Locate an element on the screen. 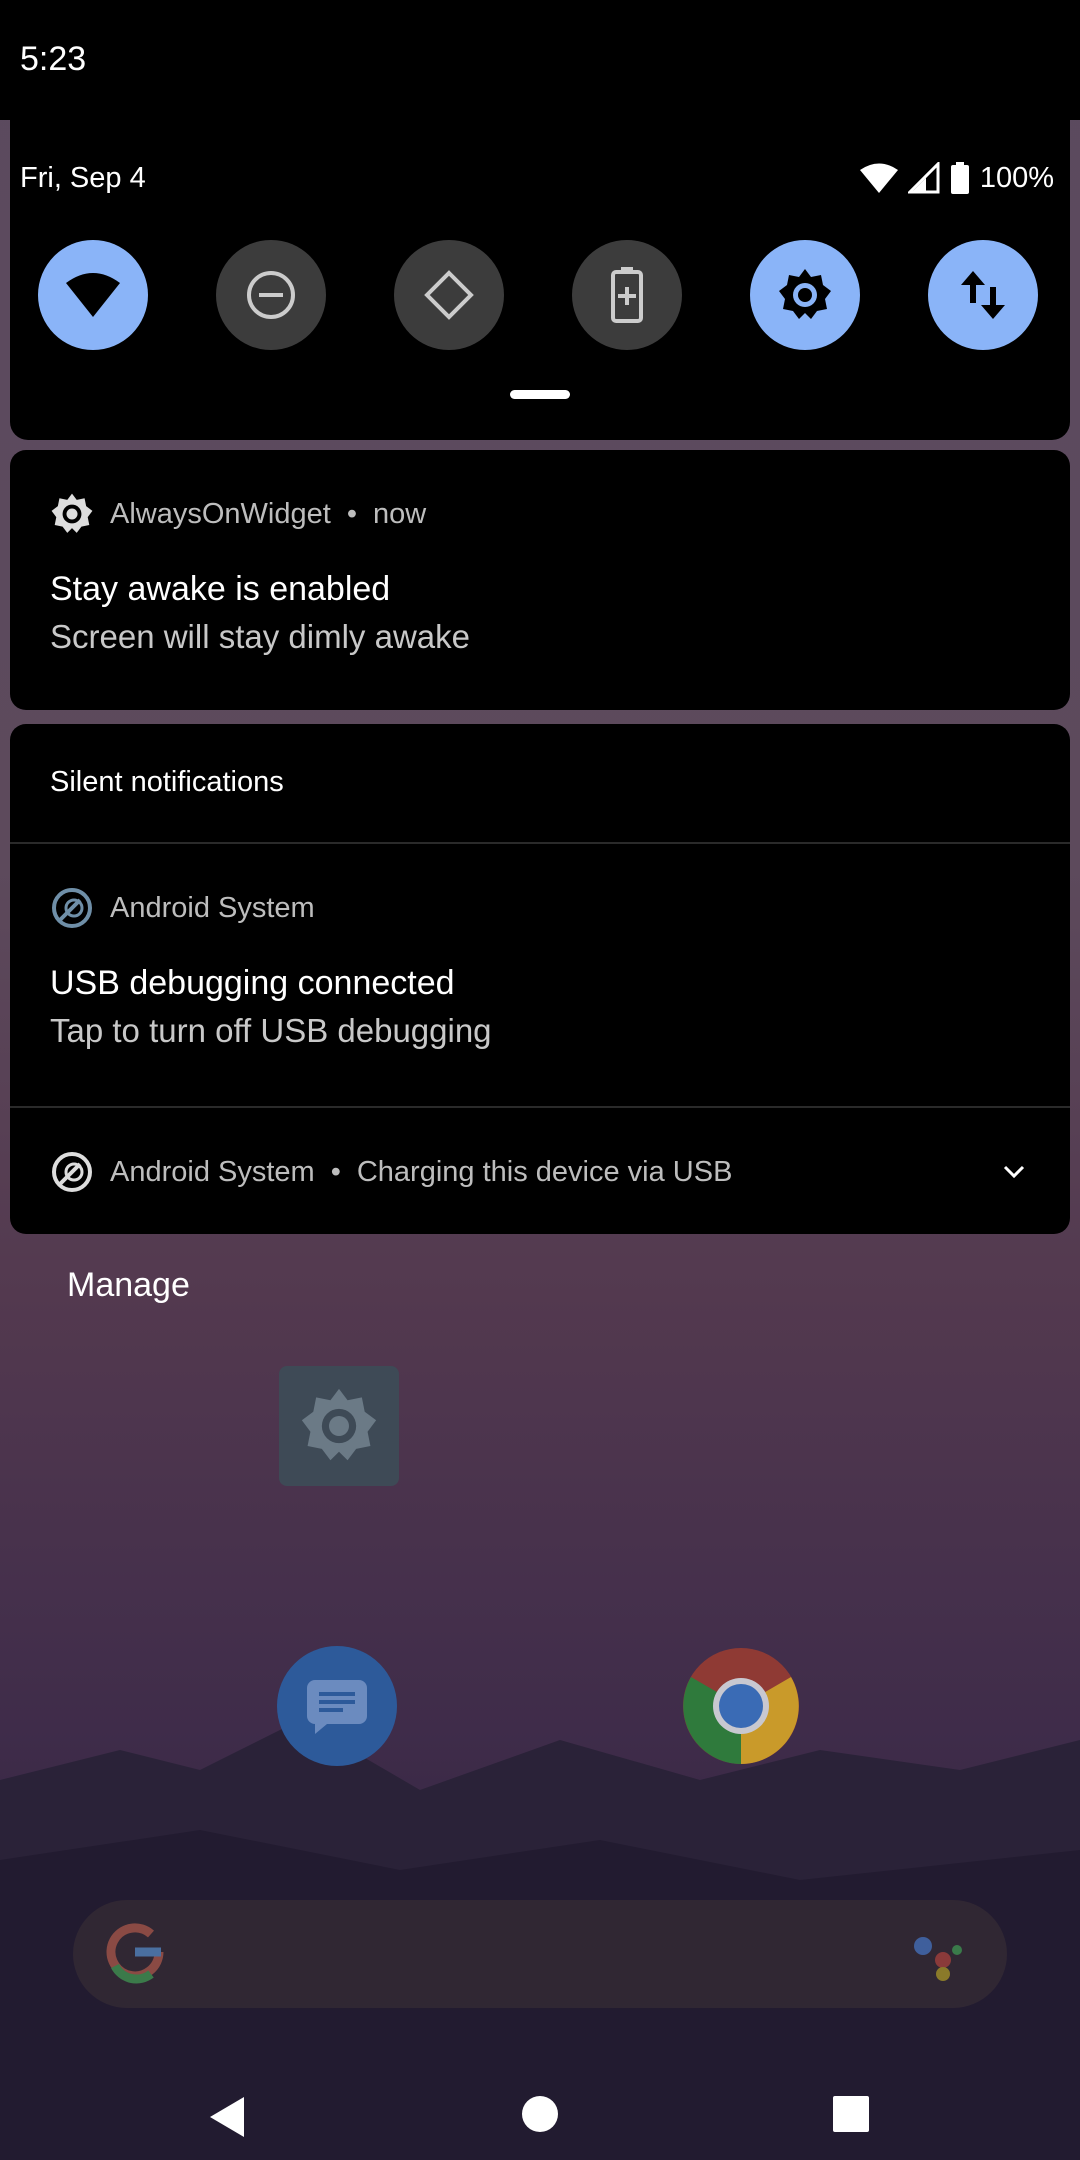  google-search-bar is located at coordinates (540, 1954).